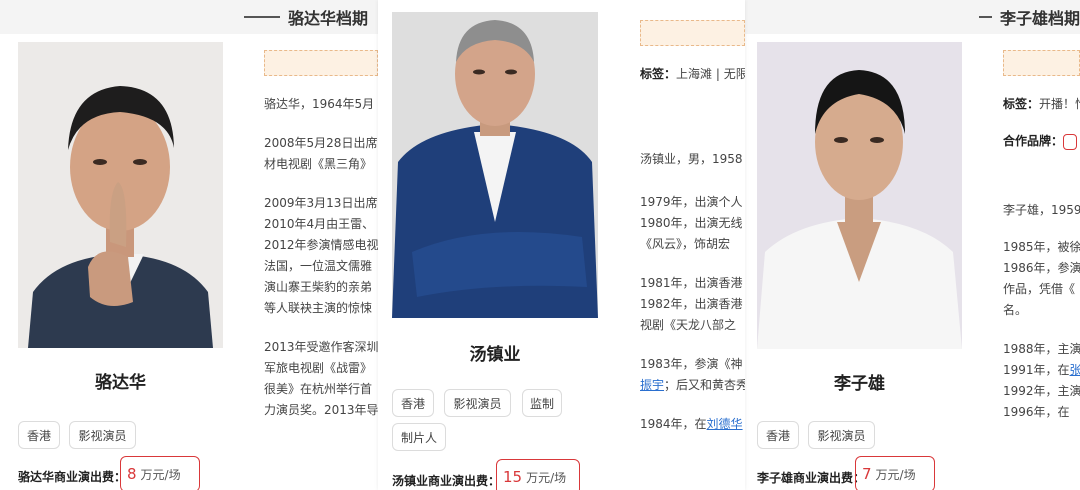 Image resolution: width=1080 pixels, height=490 pixels. What do you see at coordinates (513, 477) in the screenshot?
I see `fee-value: 15` at bounding box center [513, 477].